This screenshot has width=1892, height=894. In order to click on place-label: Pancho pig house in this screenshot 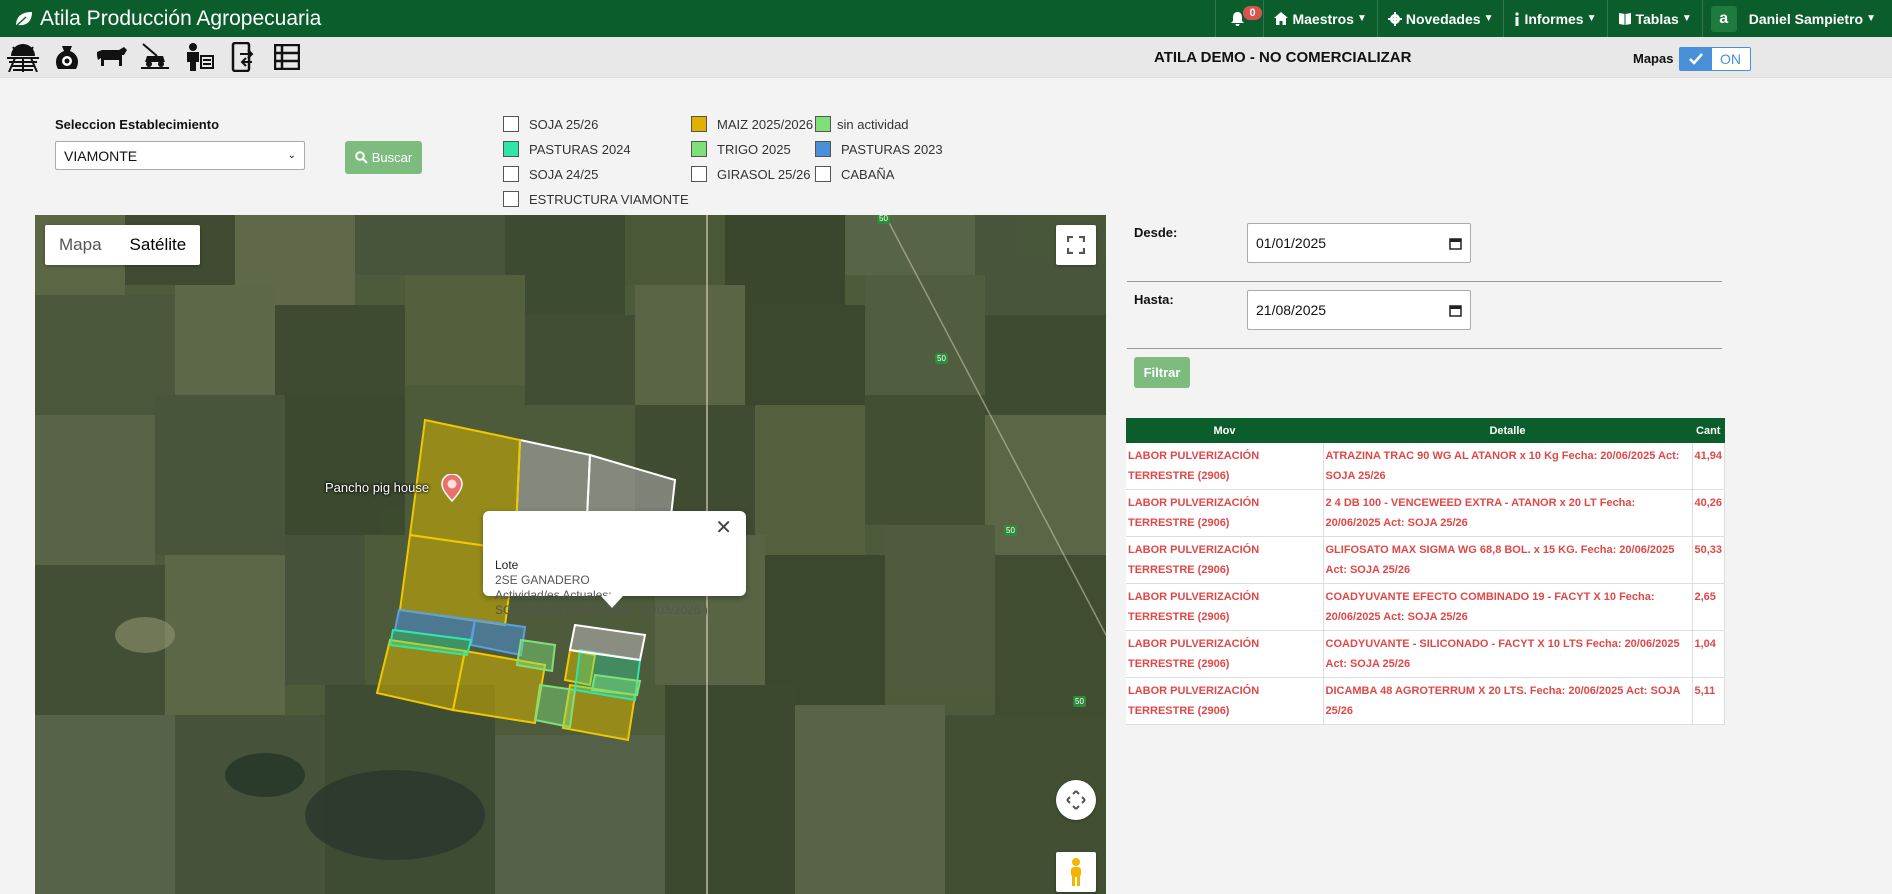, I will do `click(377, 487)`.